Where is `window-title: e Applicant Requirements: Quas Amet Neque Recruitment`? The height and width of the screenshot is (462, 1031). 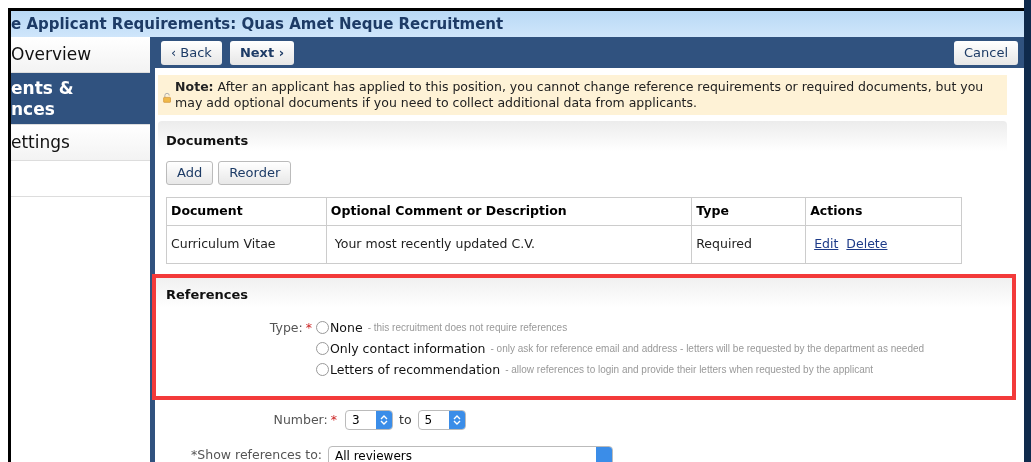 window-title: e Applicant Requirements: Quas Amet Neque Recruitment is located at coordinates (257, 24).